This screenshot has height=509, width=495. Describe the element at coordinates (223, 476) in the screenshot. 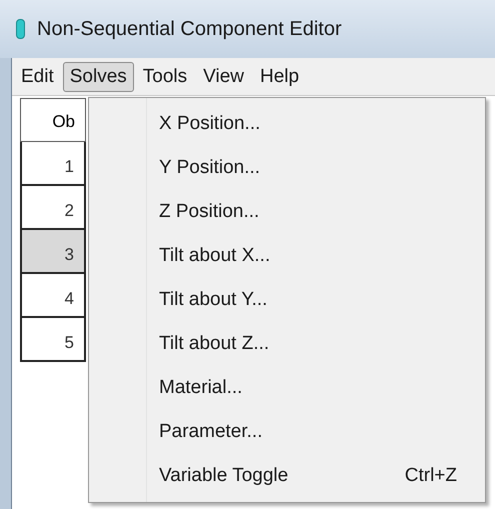

I see `menu-option: Variable Toggle` at that location.